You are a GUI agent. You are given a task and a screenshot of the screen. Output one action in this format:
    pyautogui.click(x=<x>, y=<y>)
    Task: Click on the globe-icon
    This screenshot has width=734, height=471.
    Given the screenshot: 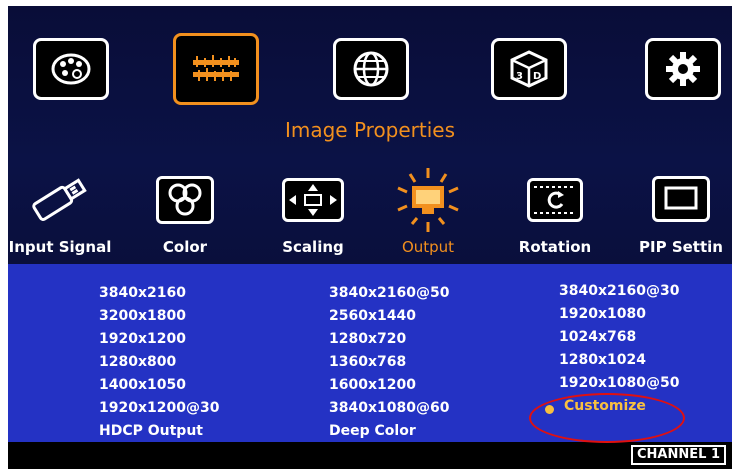 What is the action you would take?
    pyautogui.click(x=371, y=69)
    